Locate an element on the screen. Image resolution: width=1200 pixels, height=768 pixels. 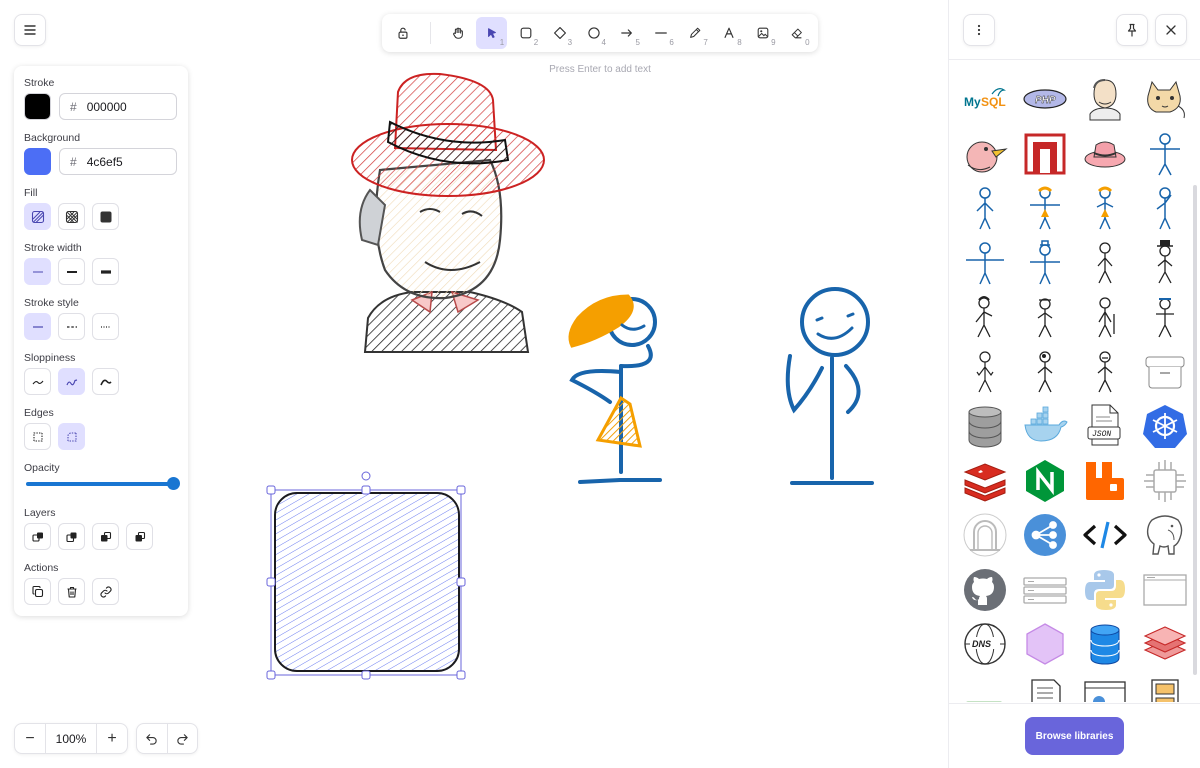
background-hex-input: # 4c6ef5 is located at coordinates (118, 161).